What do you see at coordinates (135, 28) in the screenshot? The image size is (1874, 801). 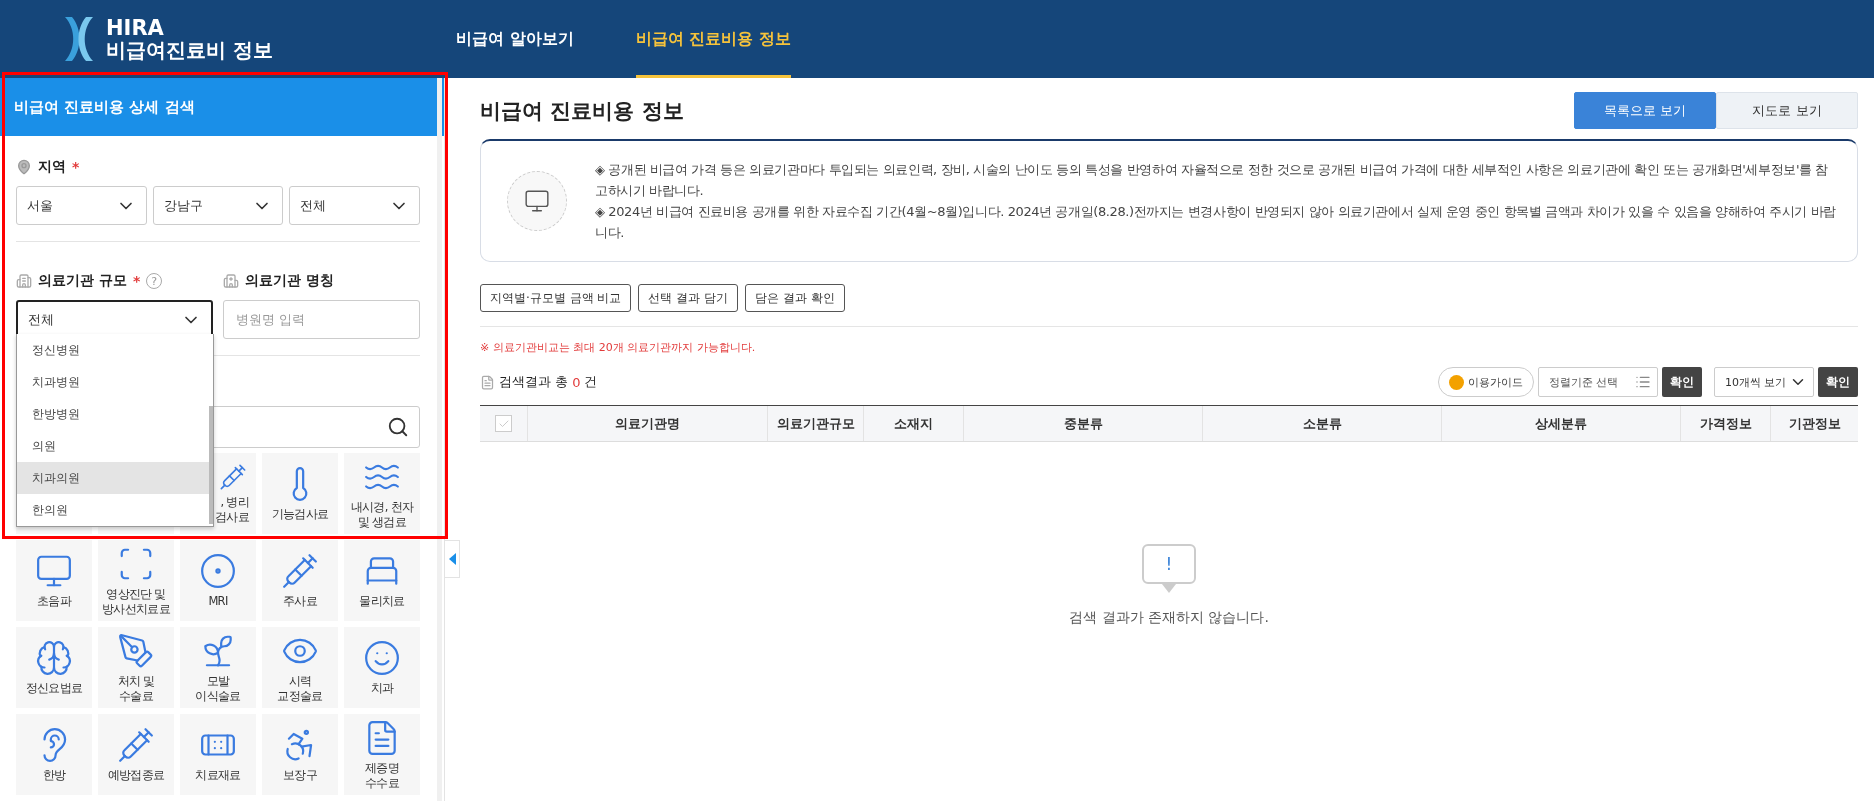 I see `logo-title: HIRA` at bounding box center [135, 28].